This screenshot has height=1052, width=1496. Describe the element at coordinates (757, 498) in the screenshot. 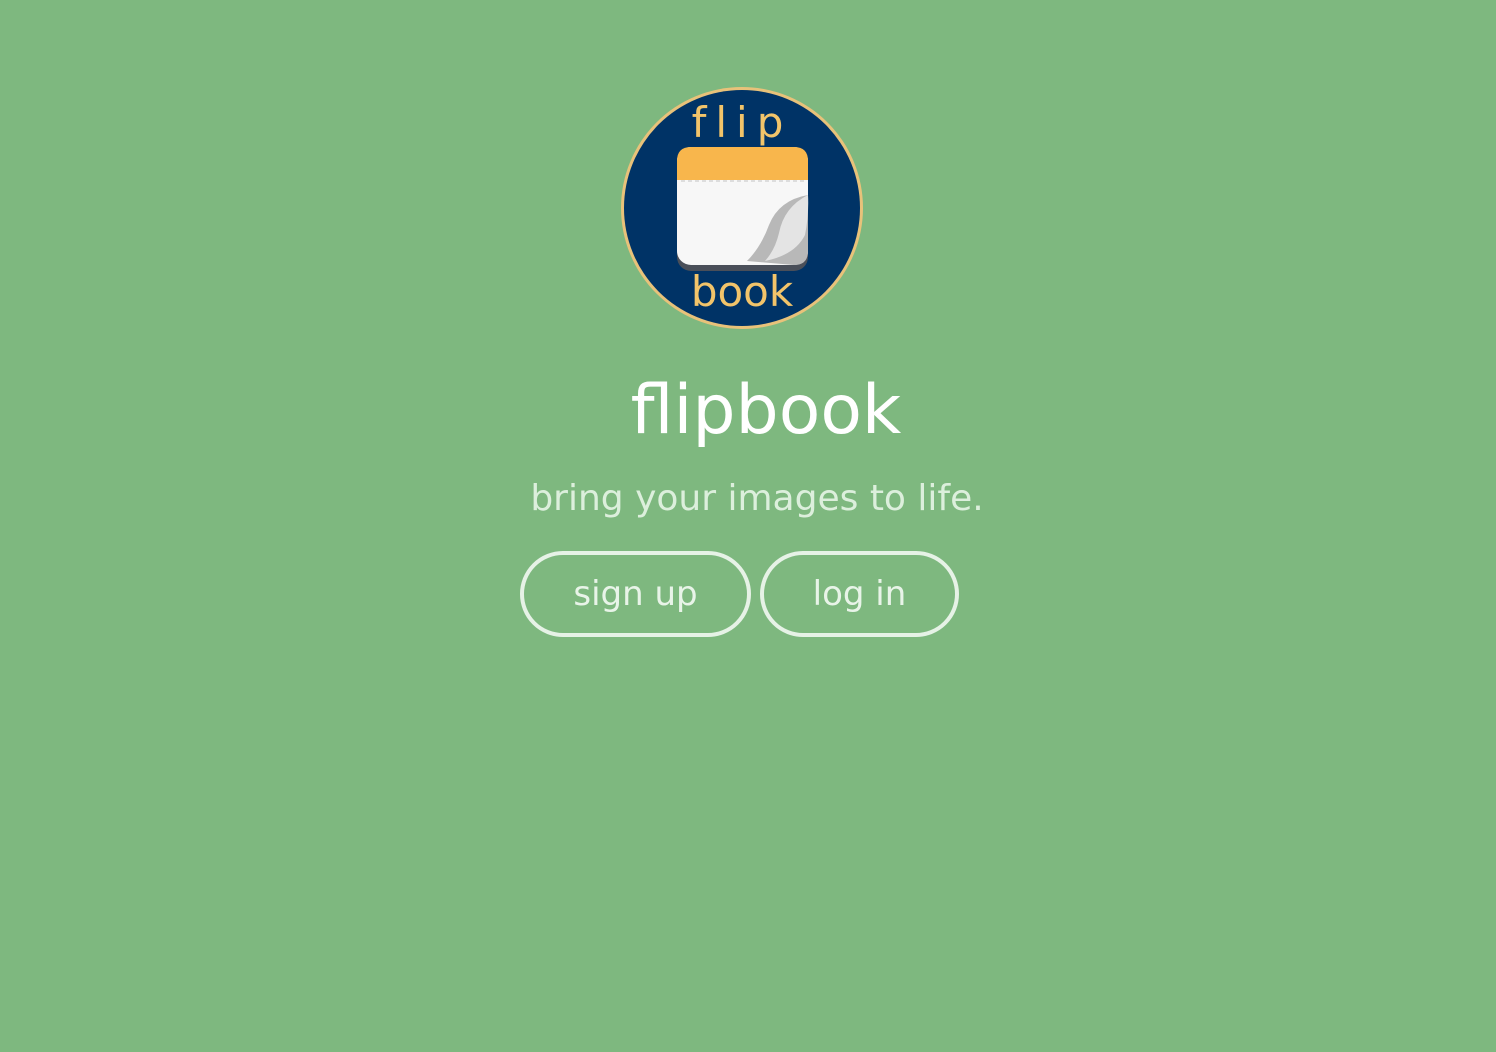

I see `app-tagline: bring your images to life.` at that location.